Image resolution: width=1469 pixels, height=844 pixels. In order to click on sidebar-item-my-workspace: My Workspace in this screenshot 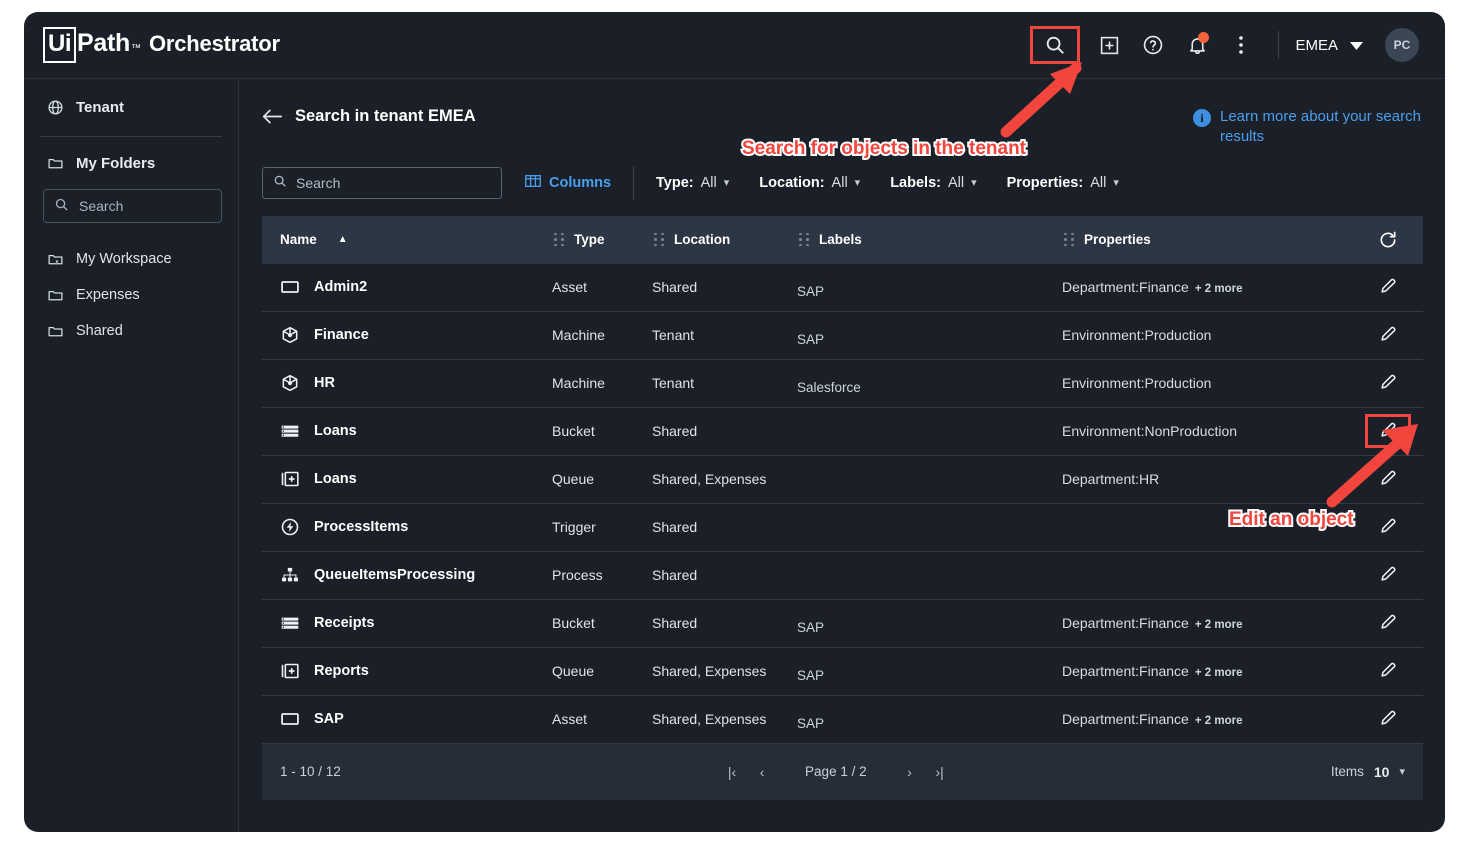, I will do `click(131, 259)`.